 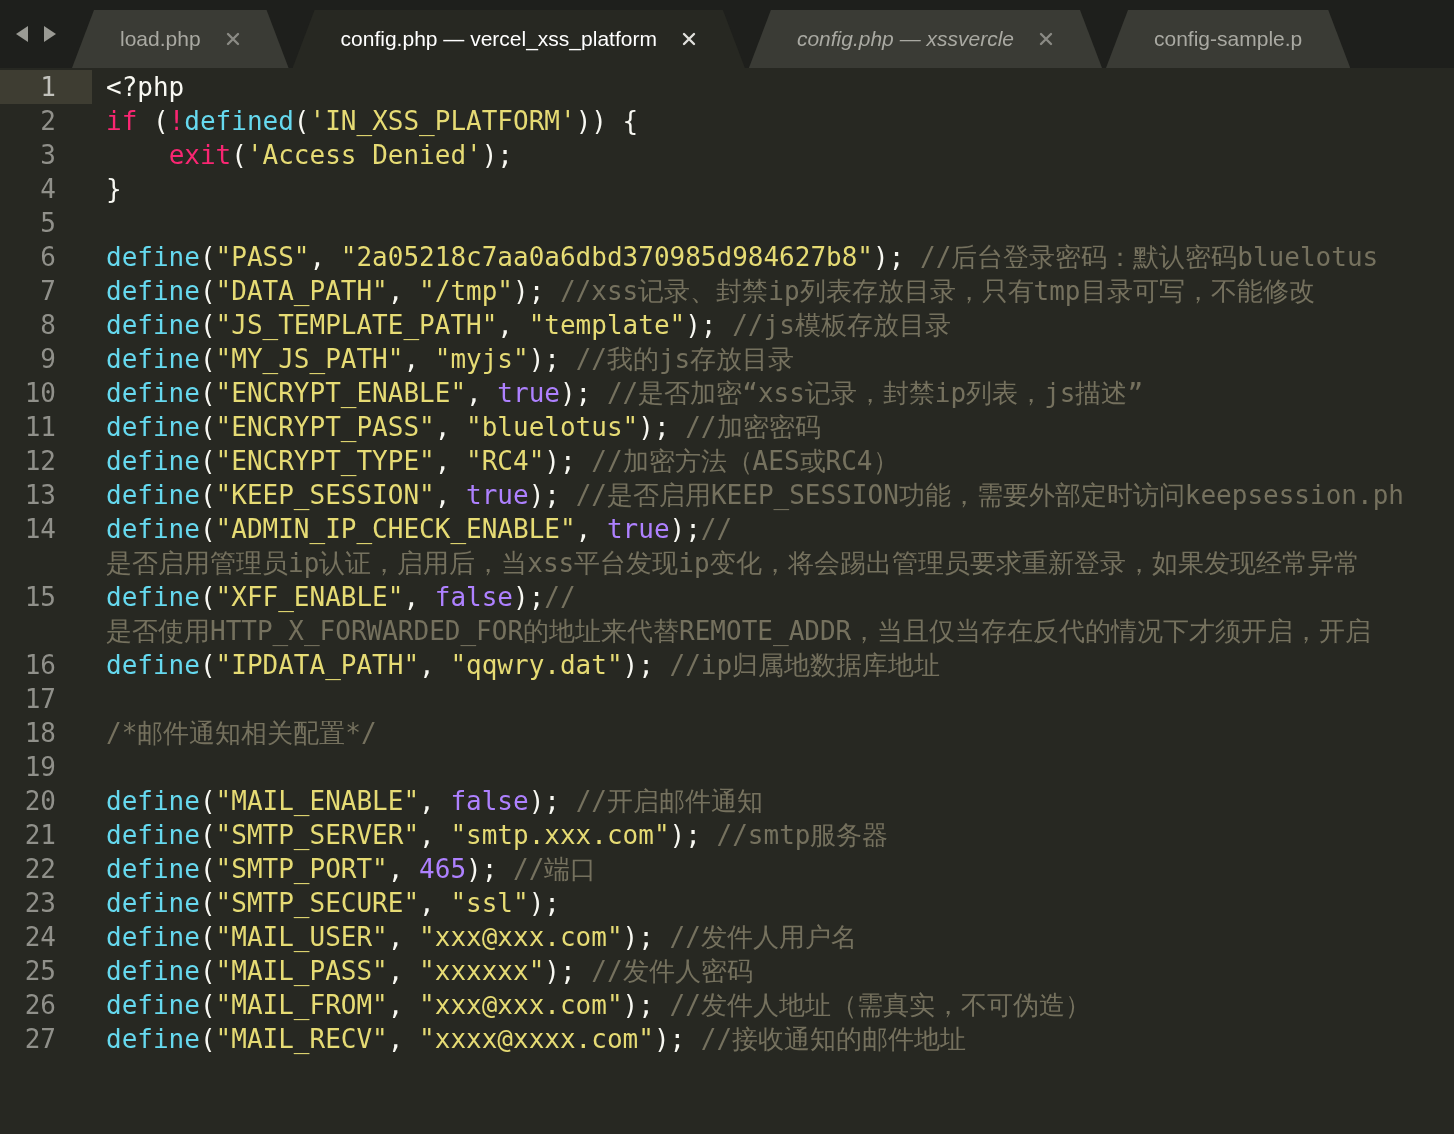 I want to click on code-line: define("MAIL_USER", "xxx@xxx.com"); //发件人用户名, so click(x=481, y=937).